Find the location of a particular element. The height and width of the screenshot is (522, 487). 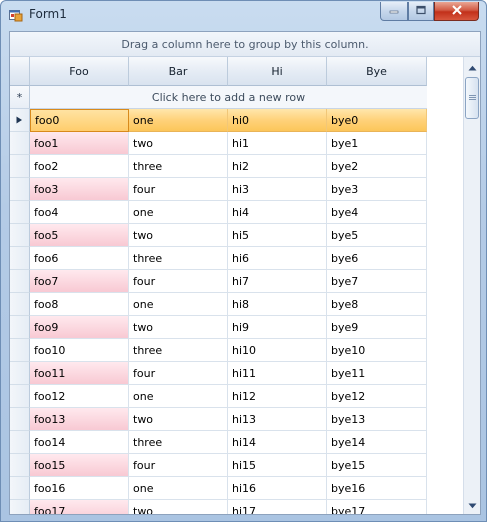

table-row: foo3 four hi3 bye3 is located at coordinates (218, 189).